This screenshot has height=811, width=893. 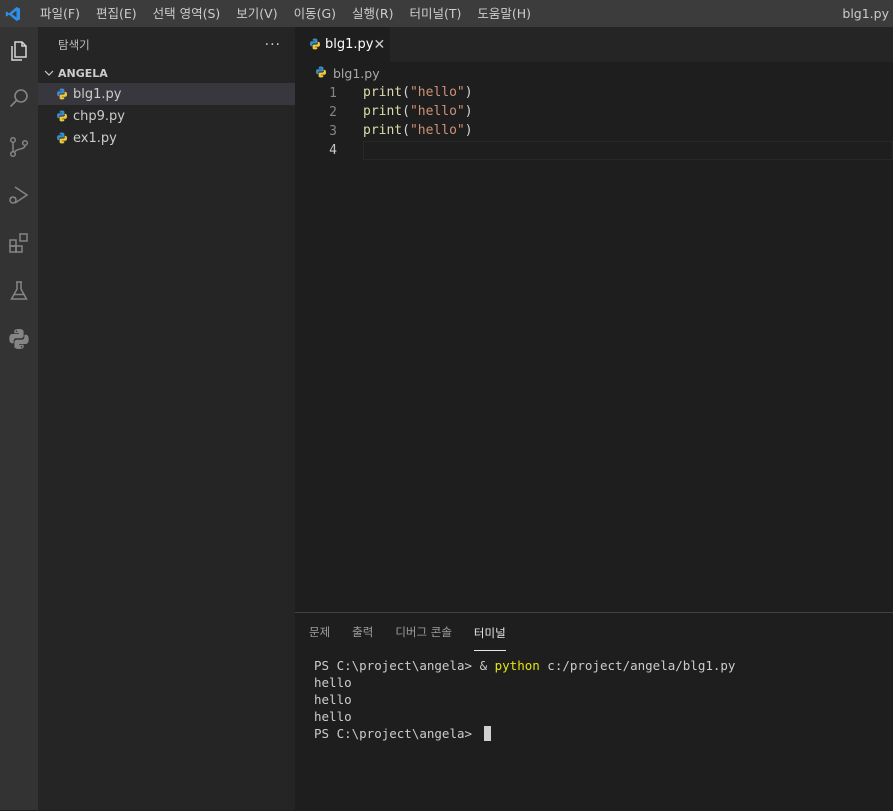 What do you see at coordinates (187, 13) in the screenshot?
I see `menu-selection: 선택 영역(S)` at bounding box center [187, 13].